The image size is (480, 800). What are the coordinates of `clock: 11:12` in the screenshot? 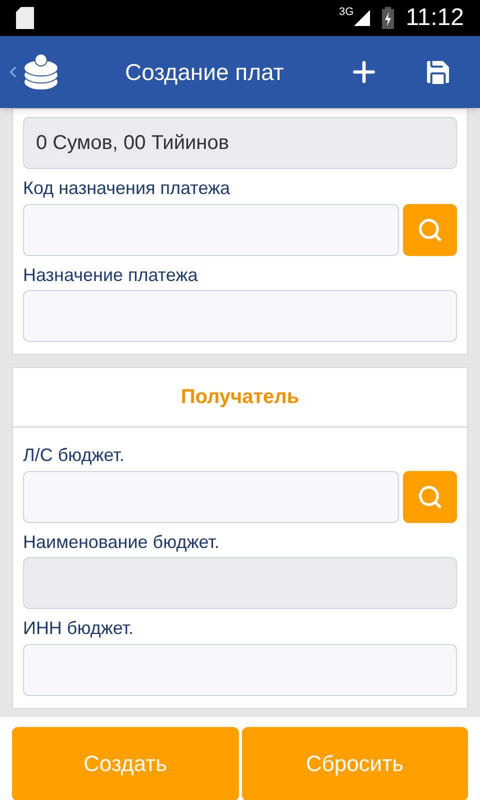 It's located at (435, 18).